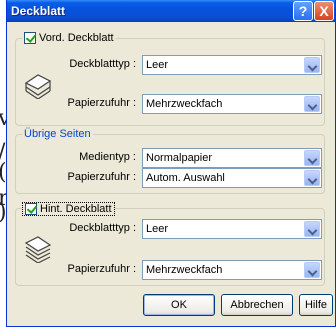 This screenshot has width=336, height=327. I want to click on media-type-select: Normalpapier, so click(232, 158).